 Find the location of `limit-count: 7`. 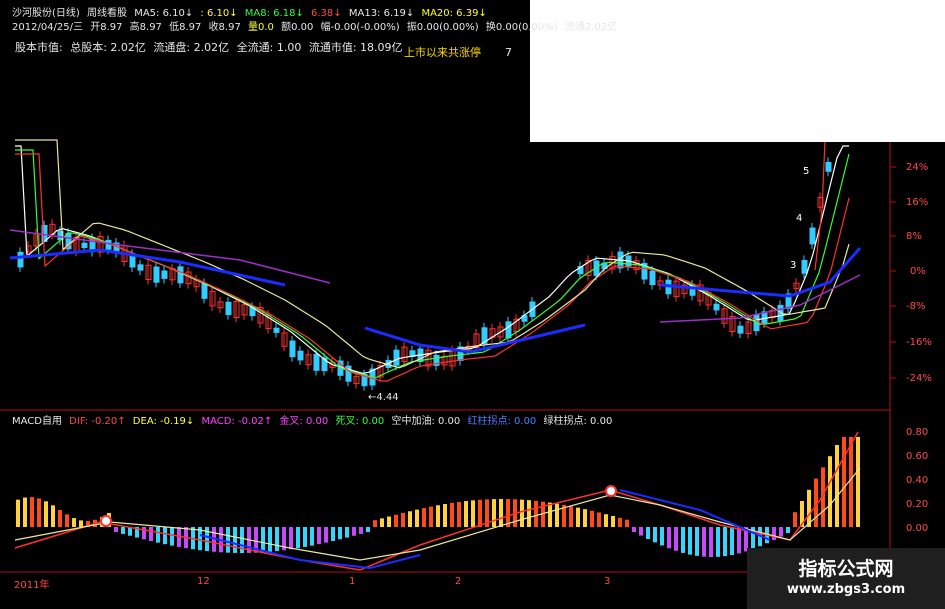

limit-count: 7 is located at coordinates (508, 52).